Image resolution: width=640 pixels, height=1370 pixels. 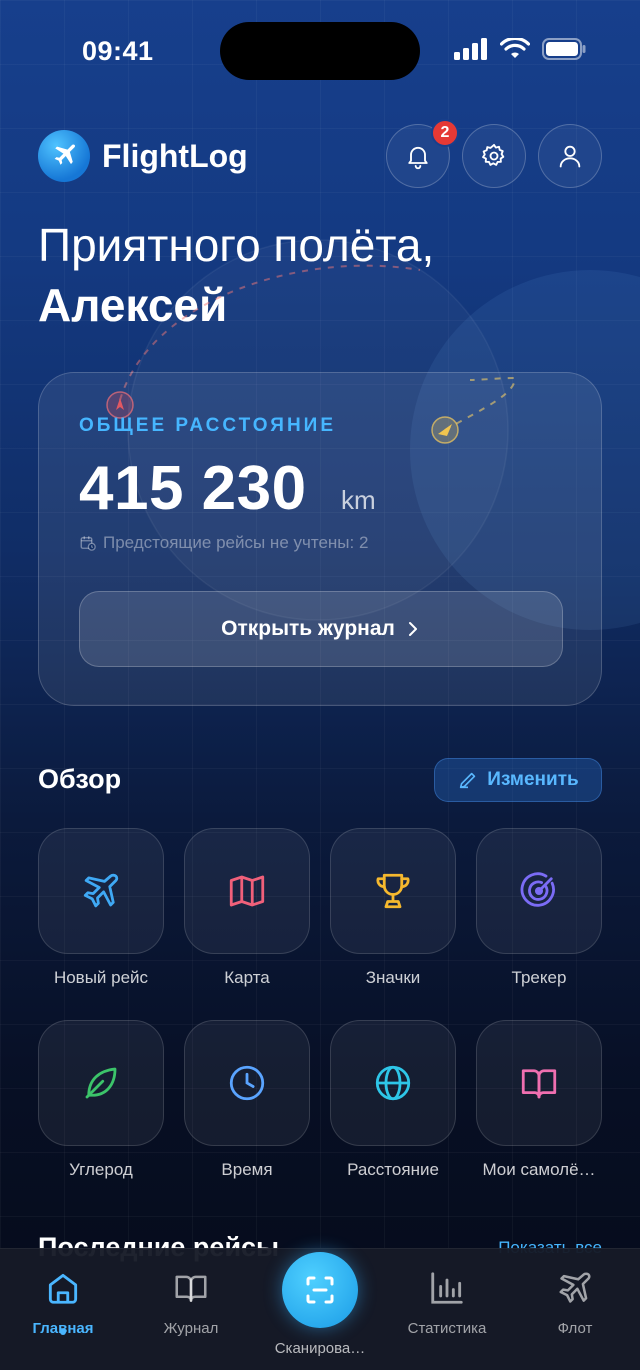 I want to click on edit-label: Изменить, so click(x=533, y=779).